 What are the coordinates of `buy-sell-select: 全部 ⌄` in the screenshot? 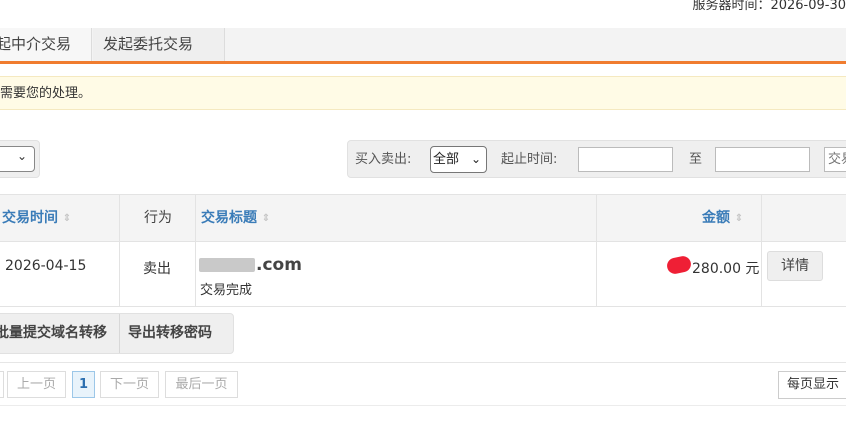 It's located at (458, 159).